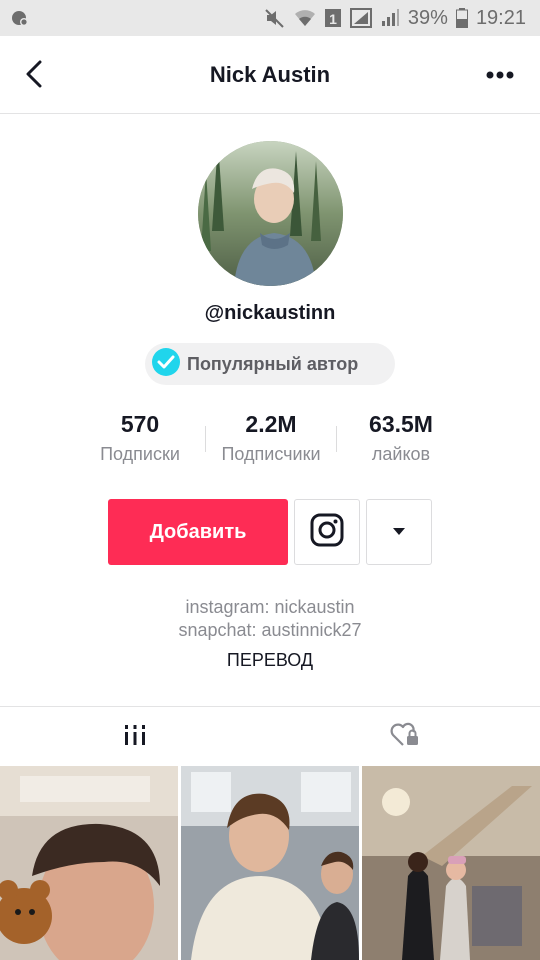 The image size is (540, 960). What do you see at coordinates (336, 439) in the screenshot?
I see `stat-divider` at bounding box center [336, 439].